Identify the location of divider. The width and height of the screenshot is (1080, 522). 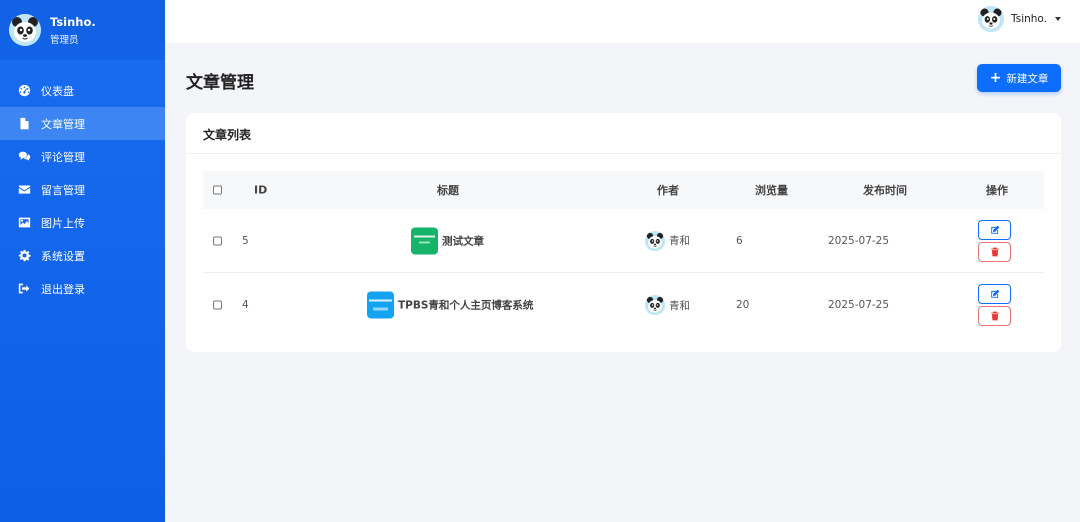
(623, 153).